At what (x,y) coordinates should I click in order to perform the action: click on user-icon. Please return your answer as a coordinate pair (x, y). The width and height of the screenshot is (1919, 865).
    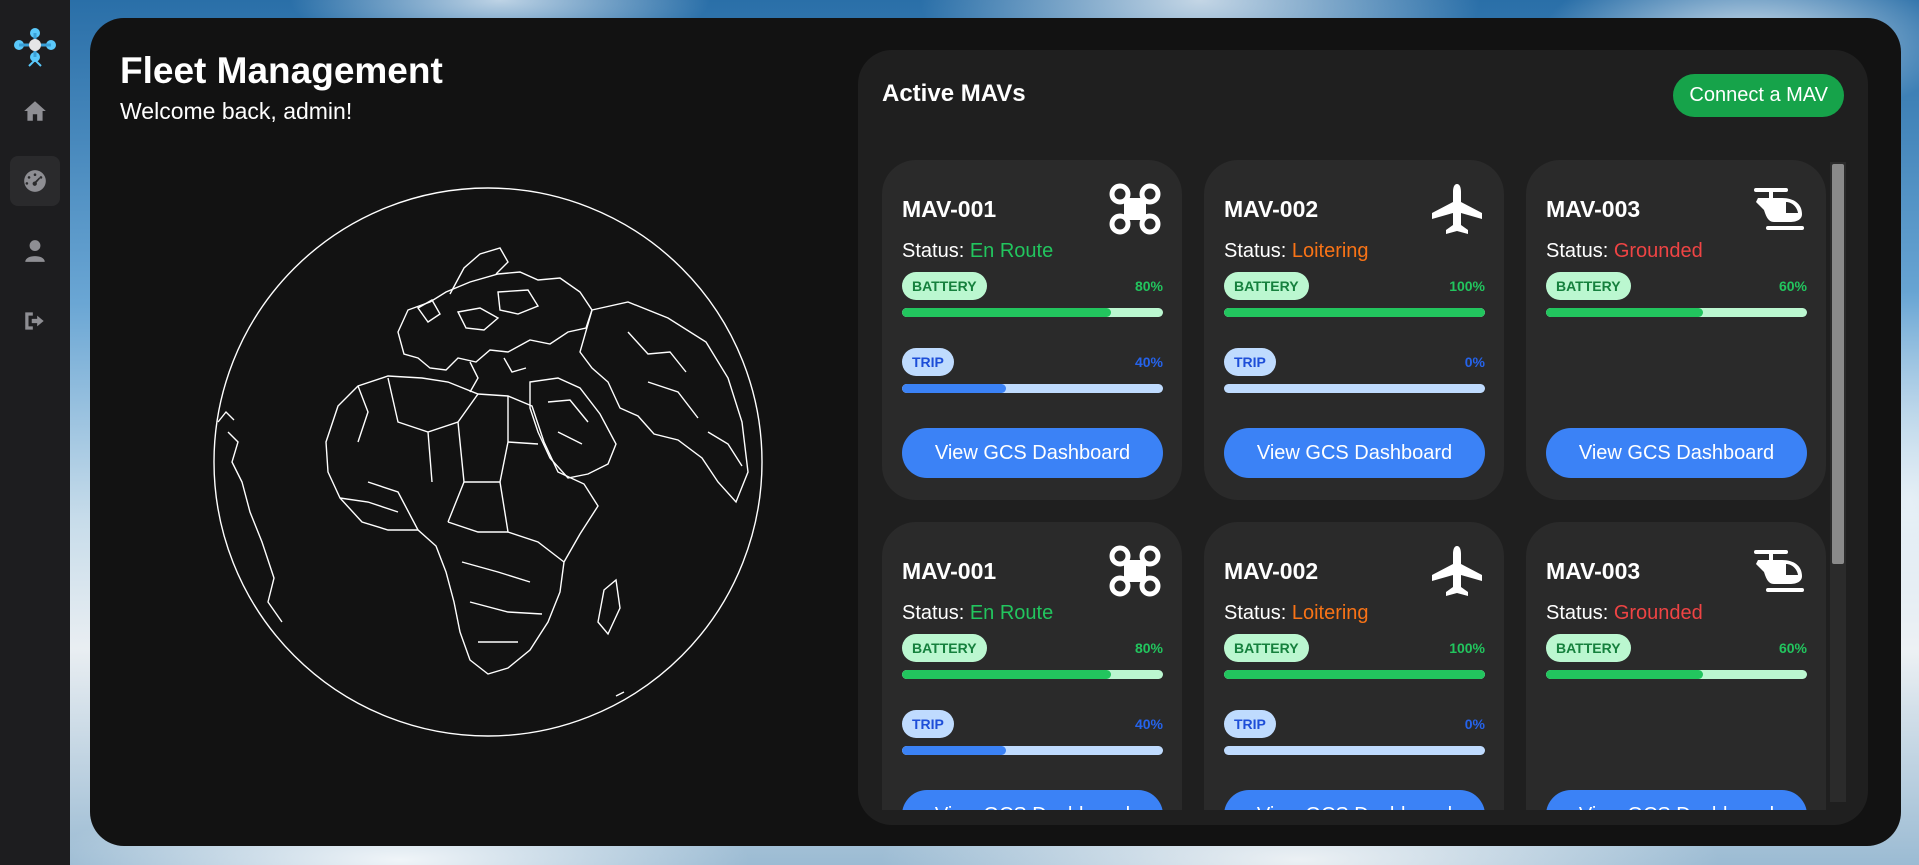
    Looking at the image, I should click on (35, 251).